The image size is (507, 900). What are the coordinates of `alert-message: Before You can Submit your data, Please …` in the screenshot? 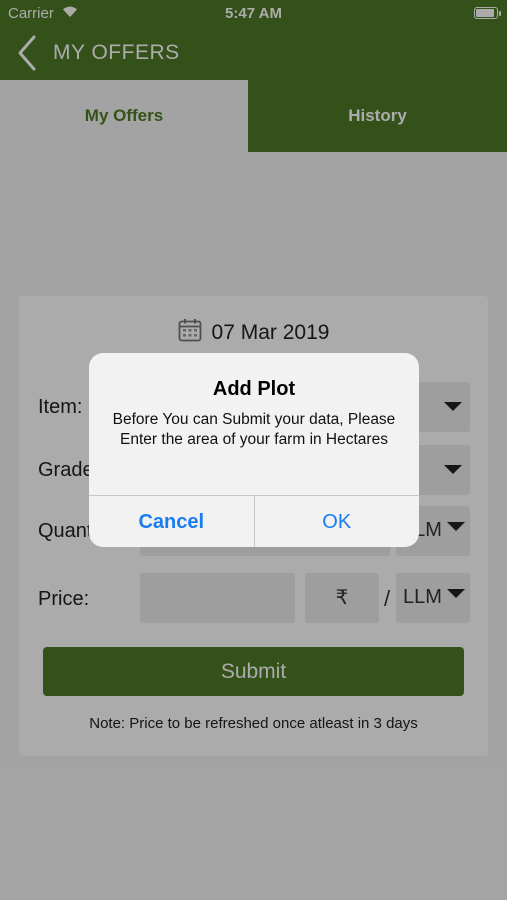 It's located at (254, 429).